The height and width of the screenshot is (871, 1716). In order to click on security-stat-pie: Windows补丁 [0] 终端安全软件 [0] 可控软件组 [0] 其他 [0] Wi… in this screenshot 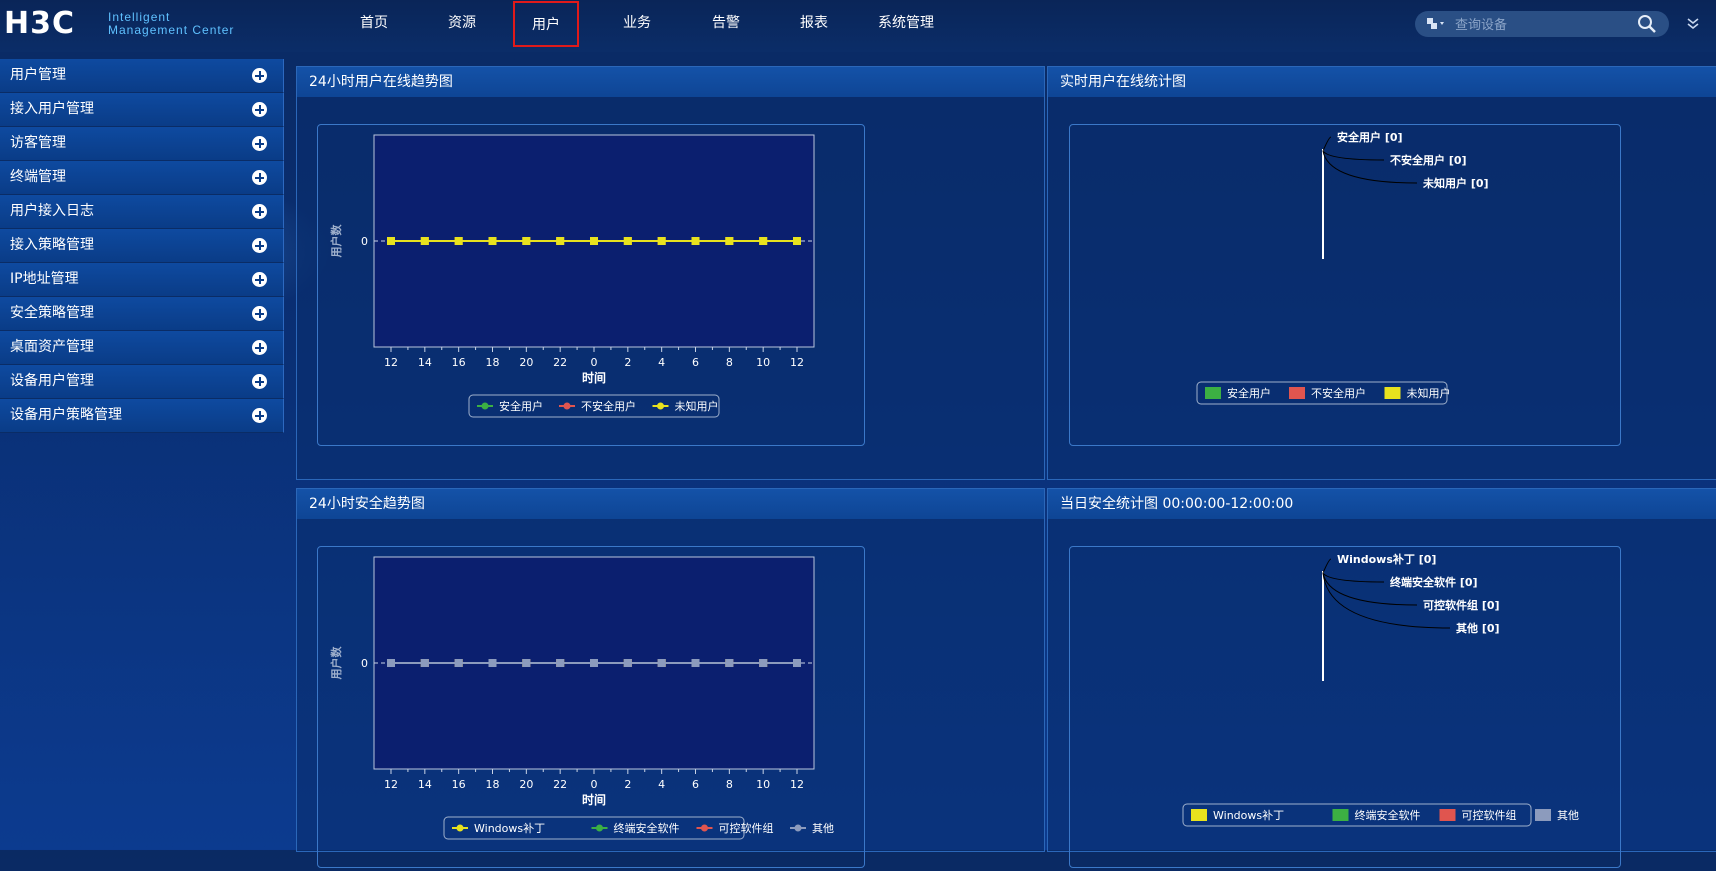, I will do `click(1380, 689)`.